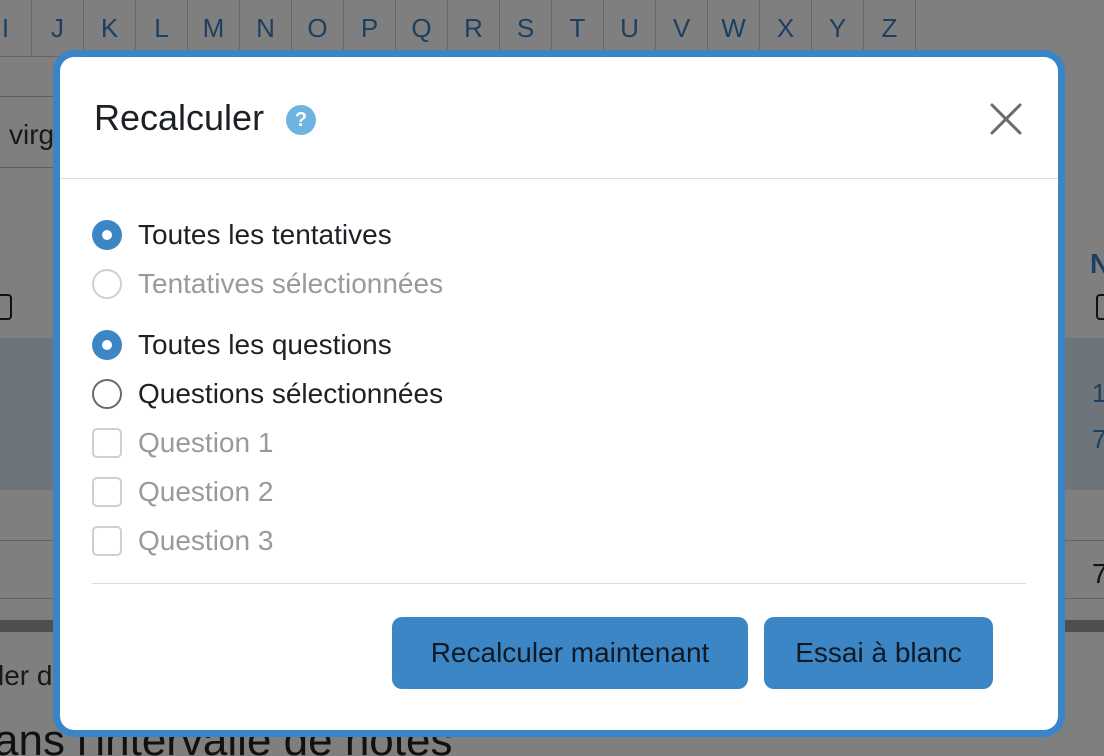 This screenshot has width=1104, height=756. I want to click on radio-selected-questions: Questions sélectionnées, so click(267, 394).